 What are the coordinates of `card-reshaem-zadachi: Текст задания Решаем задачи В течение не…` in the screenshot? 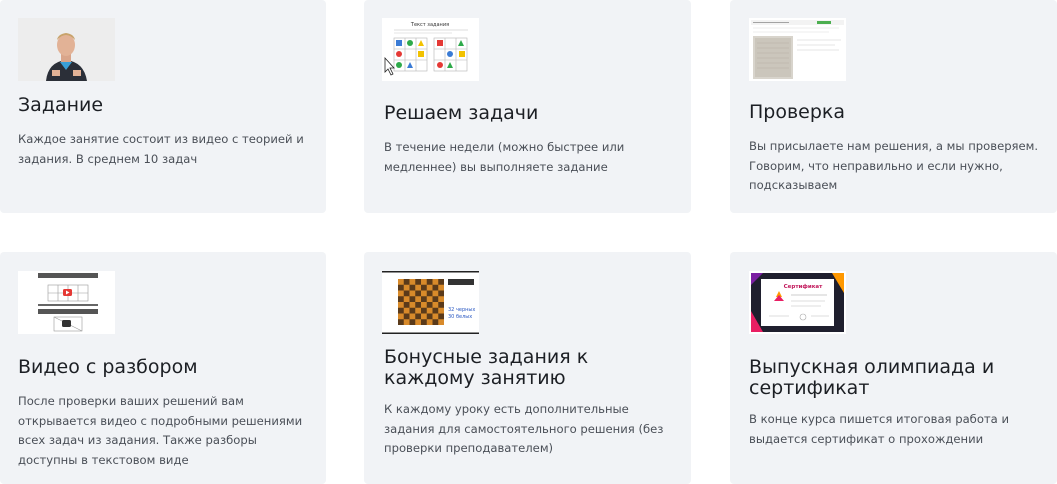 It's located at (527, 106).